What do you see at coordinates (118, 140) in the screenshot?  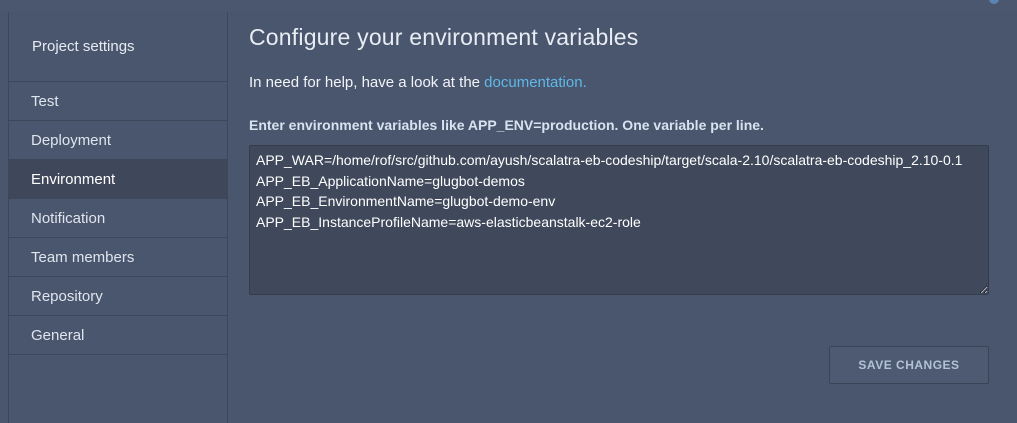 I see `sidebar-item-deployment: Deployment` at bounding box center [118, 140].